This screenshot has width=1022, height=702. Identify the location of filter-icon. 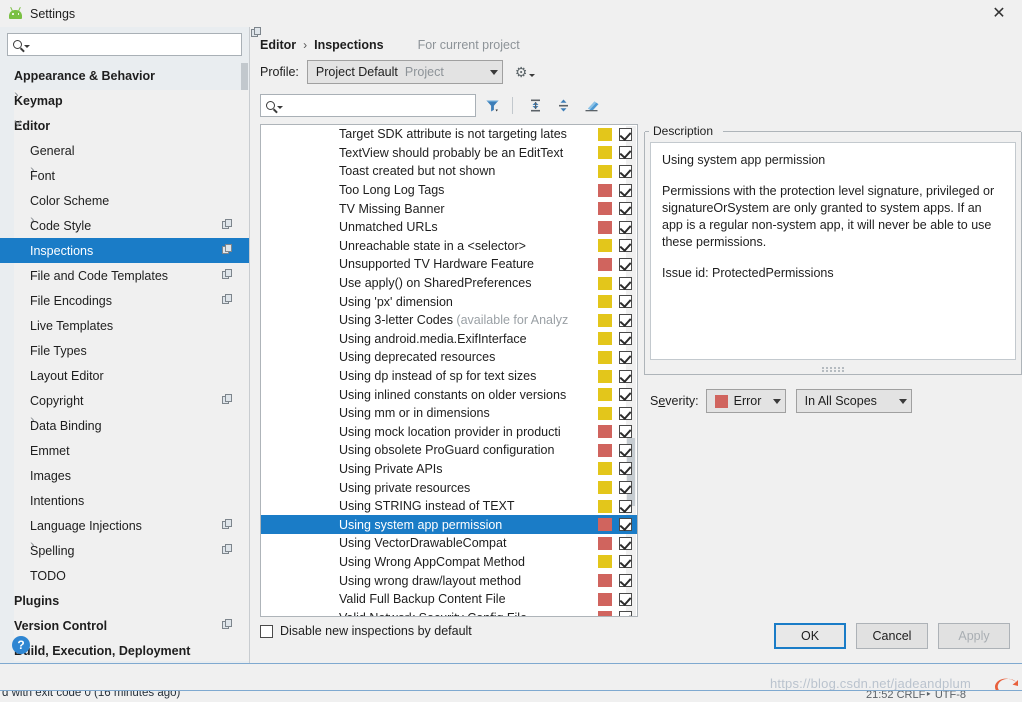
(492, 106).